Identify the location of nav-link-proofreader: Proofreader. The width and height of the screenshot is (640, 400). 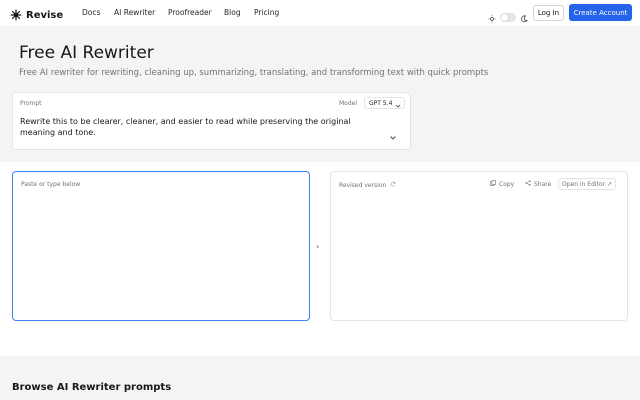
(190, 12).